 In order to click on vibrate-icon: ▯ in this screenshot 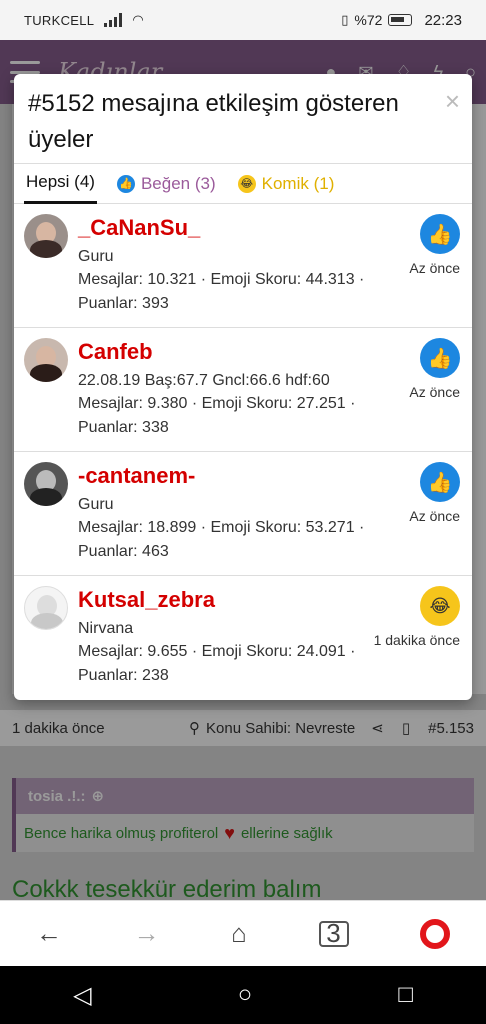, I will do `click(345, 19)`.